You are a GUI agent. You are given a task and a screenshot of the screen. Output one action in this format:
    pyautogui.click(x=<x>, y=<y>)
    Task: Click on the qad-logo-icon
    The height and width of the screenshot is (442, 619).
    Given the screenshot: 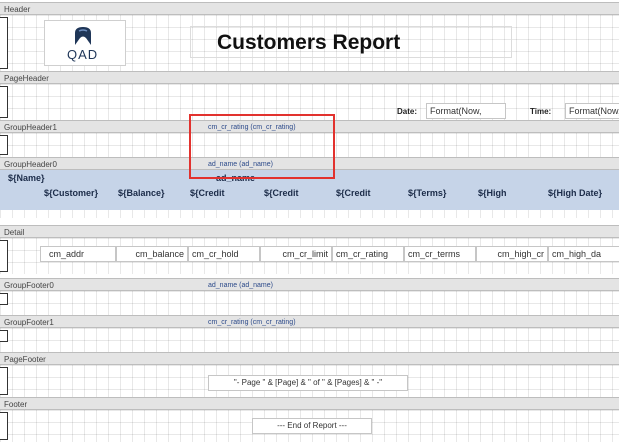 What is the action you would take?
    pyautogui.click(x=83, y=36)
    